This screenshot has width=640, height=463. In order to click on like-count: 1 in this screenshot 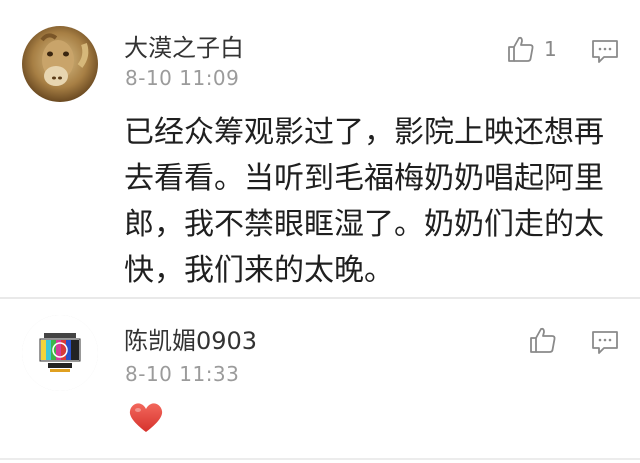, I will do `click(550, 49)`.